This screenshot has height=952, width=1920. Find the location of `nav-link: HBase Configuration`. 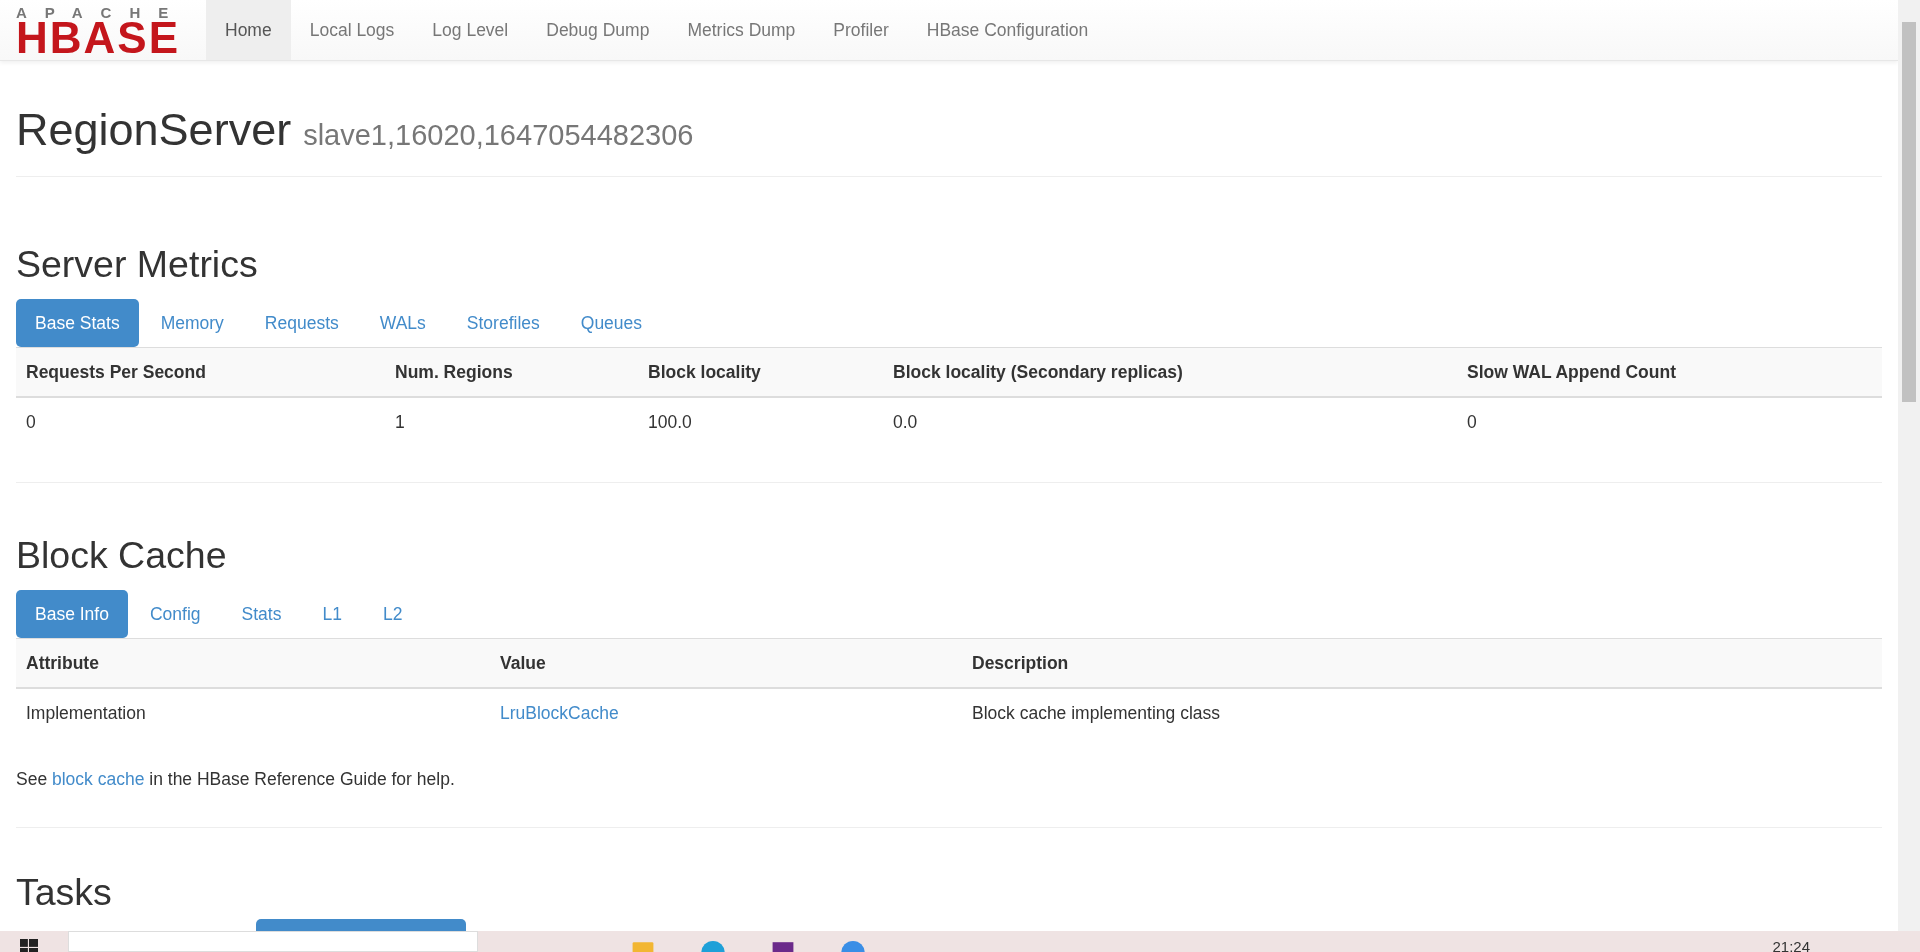

nav-link: HBase Configuration is located at coordinates (1007, 30).